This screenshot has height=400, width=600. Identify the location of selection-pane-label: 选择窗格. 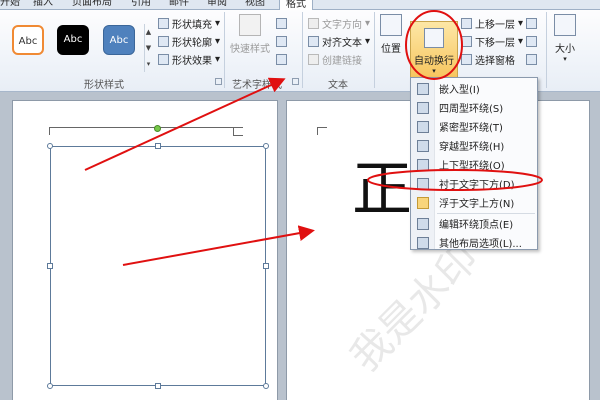
(495, 61).